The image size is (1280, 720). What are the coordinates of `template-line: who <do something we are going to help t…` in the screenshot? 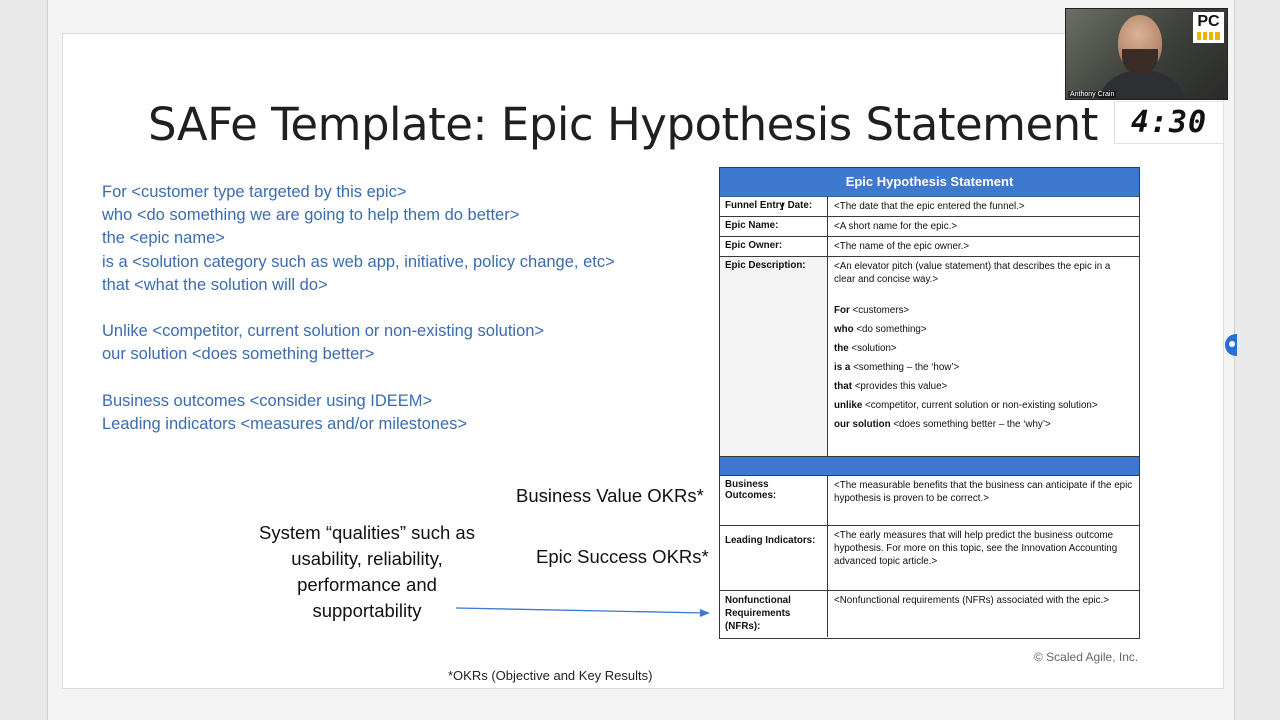 It's located at (311, 215).